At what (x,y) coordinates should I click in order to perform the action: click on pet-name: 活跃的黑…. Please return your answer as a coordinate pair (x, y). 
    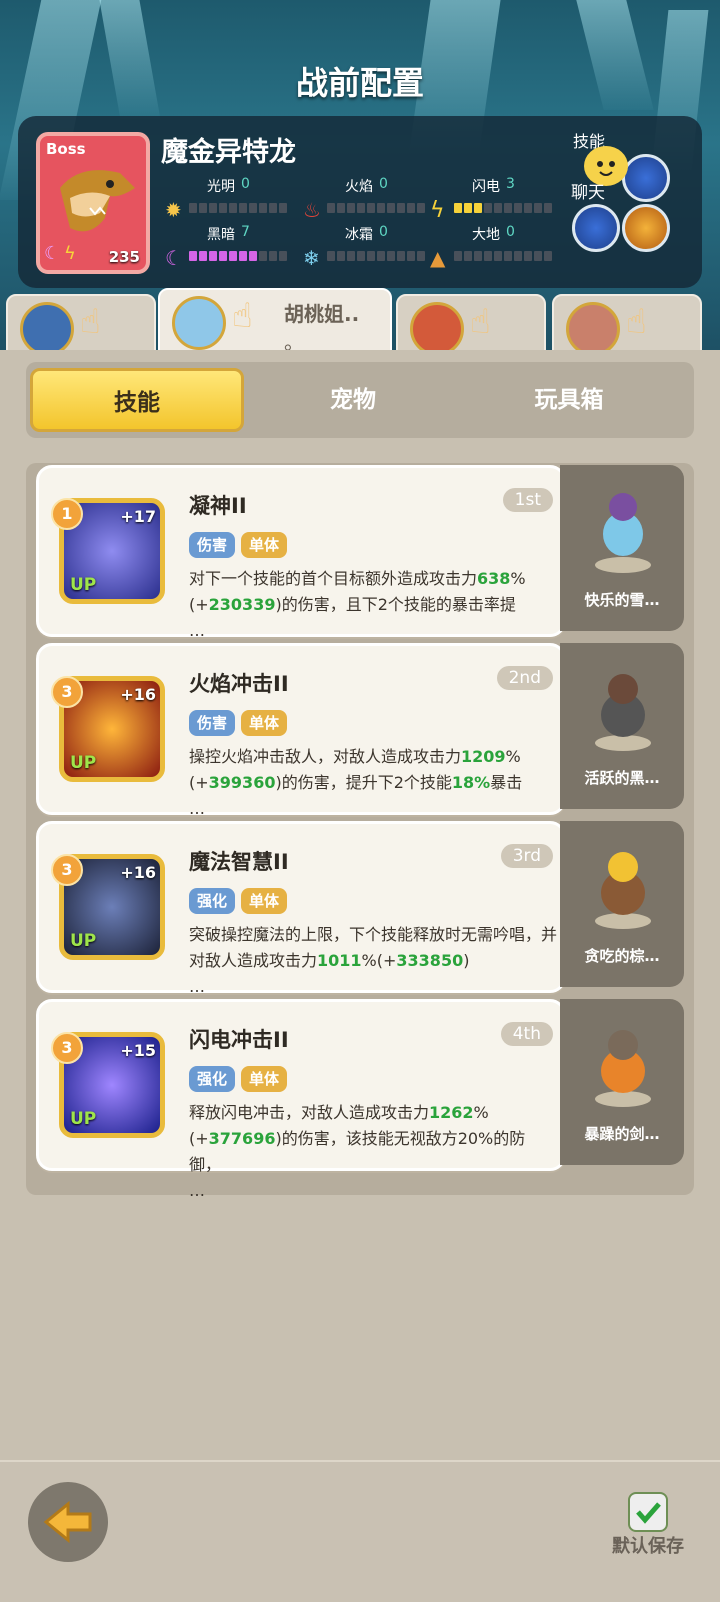
    Looking at the image, I should click on (622, 778).